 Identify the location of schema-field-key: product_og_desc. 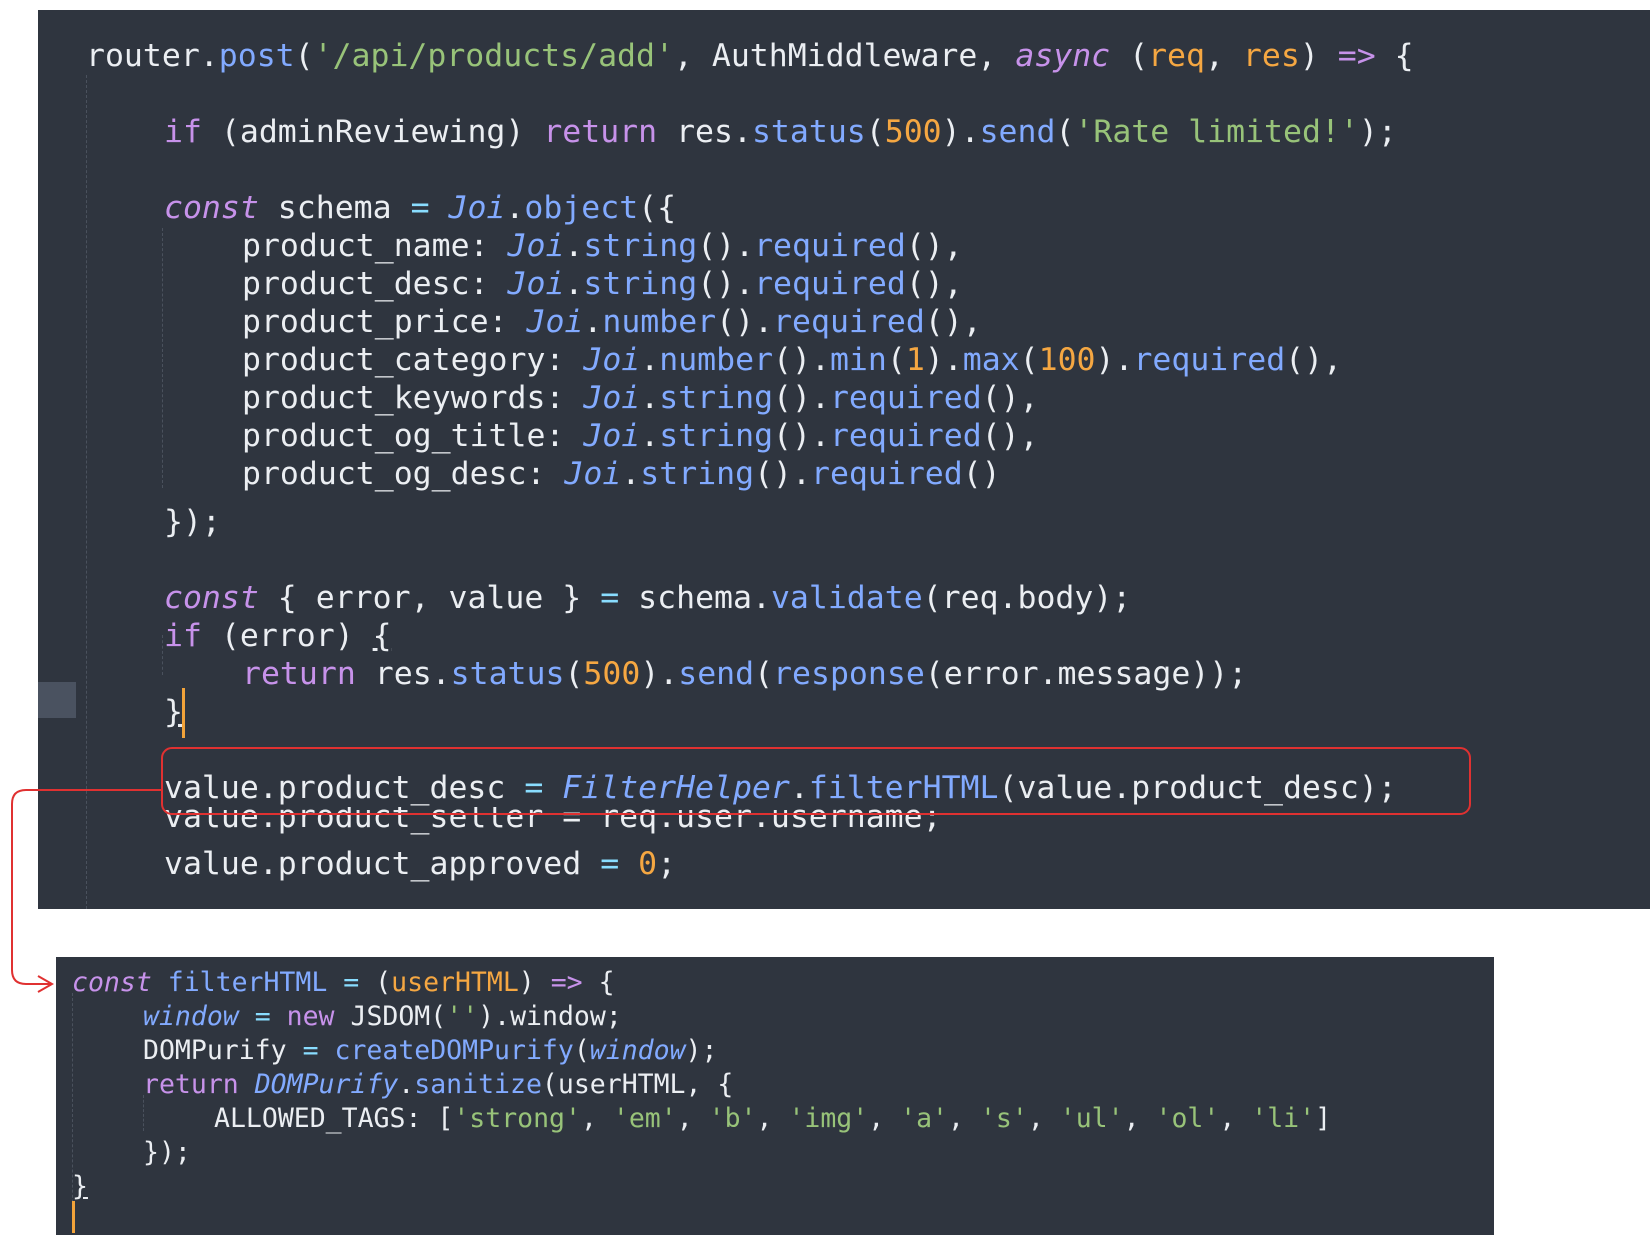
(384, 474).